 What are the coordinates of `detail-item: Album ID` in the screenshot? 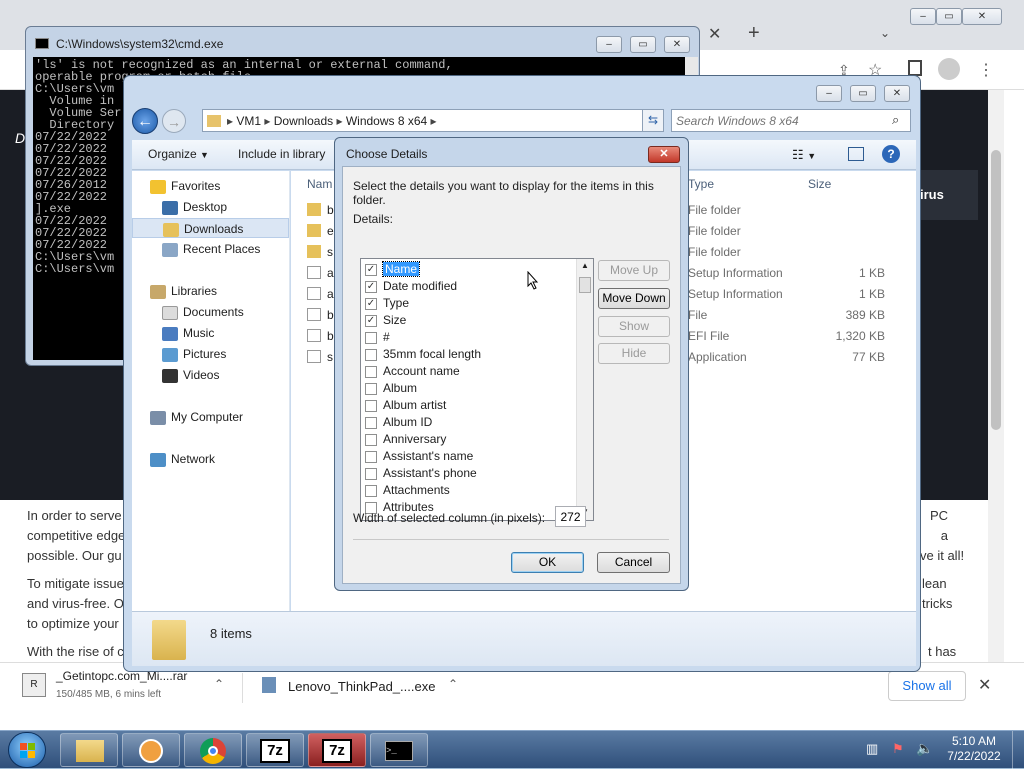 It's located at (398, 422).